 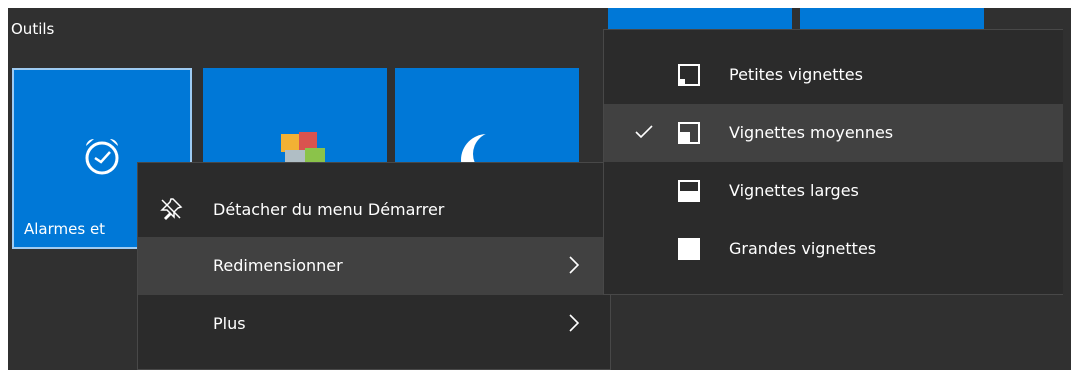 I want to click on alarm-clock-icon, so click(x=102, y=158).